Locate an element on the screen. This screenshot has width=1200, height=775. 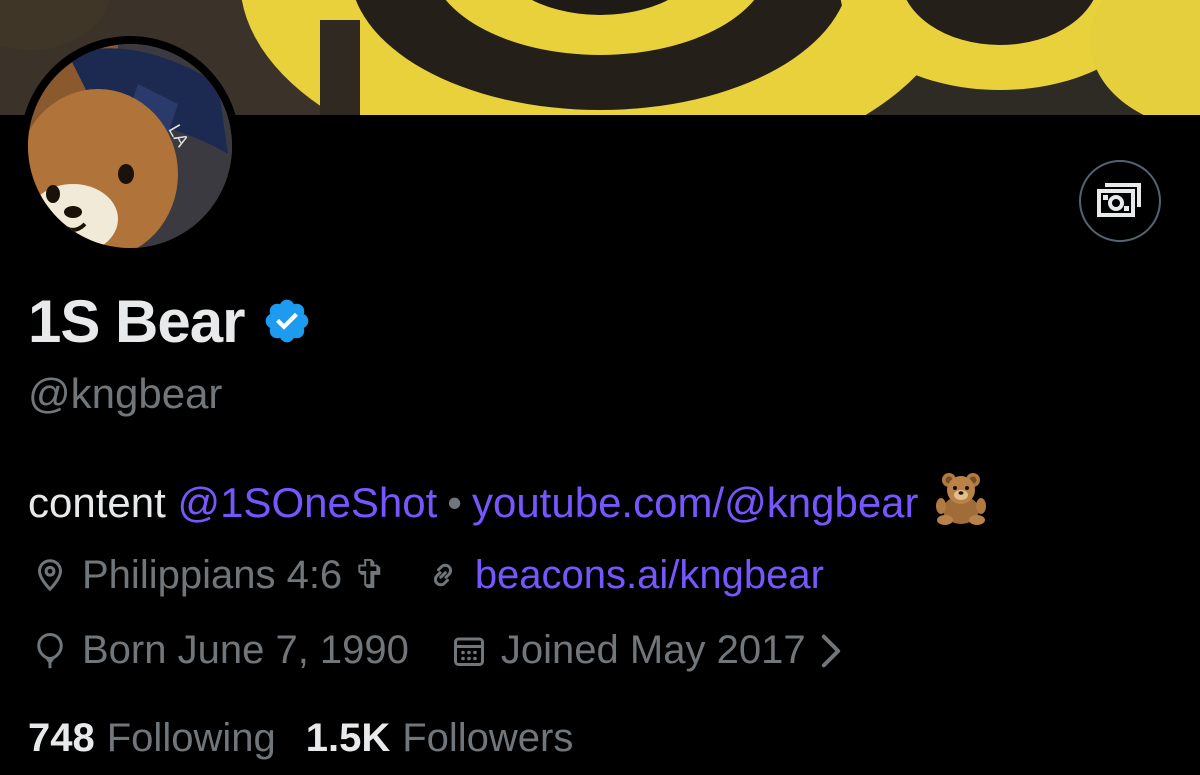
following-label: Following is located at coordinates (191, 738).